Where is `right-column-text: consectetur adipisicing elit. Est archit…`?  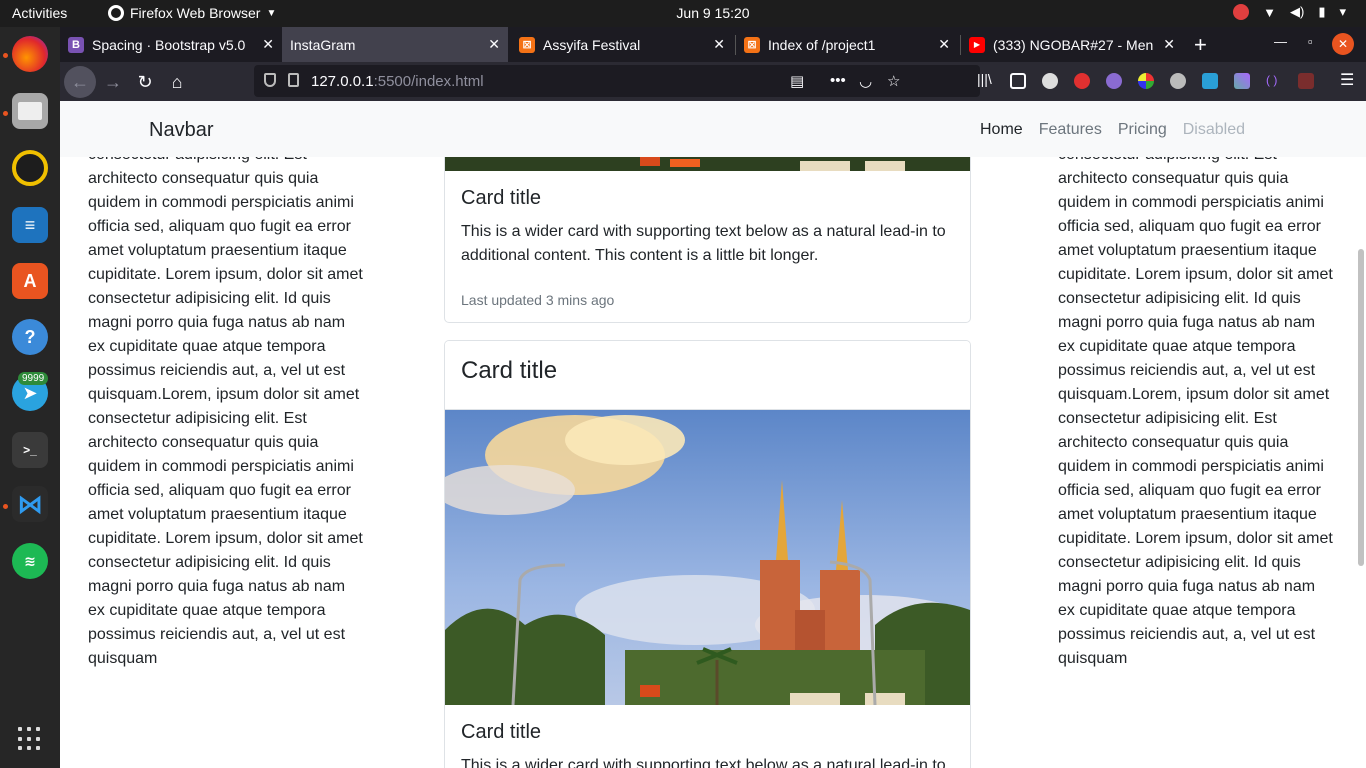
right-column-text: consectetur adipisicing elit. Est archit… is located at coordinates (1195, 406).